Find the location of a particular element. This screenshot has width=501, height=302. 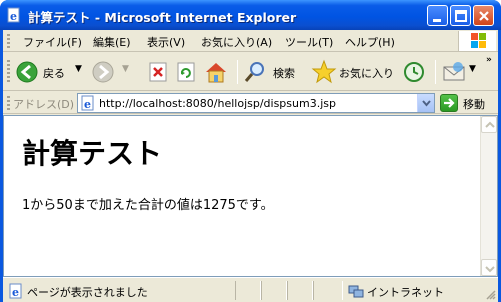

status-bar: e ページが表示されました イントラネット is located at coordinates (250, 289).